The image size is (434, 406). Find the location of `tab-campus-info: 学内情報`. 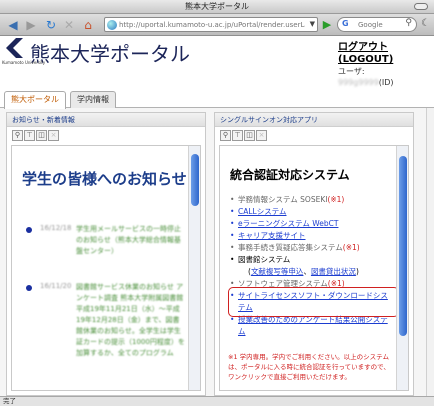

tab-campus-info: 学内情報 is located at coordinates (93, 99).